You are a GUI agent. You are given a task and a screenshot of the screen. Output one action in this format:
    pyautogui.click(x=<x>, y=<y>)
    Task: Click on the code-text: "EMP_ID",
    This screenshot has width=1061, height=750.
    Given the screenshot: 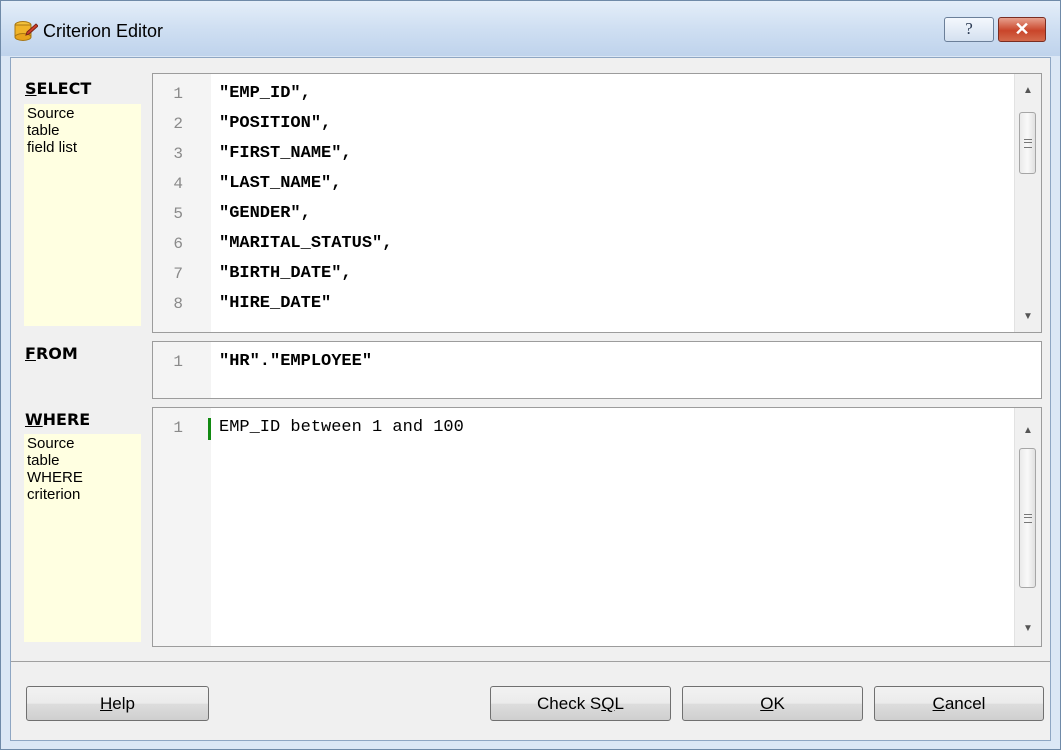 What is the action you would take?
    pyautogui.click(x=265, y=93)
    